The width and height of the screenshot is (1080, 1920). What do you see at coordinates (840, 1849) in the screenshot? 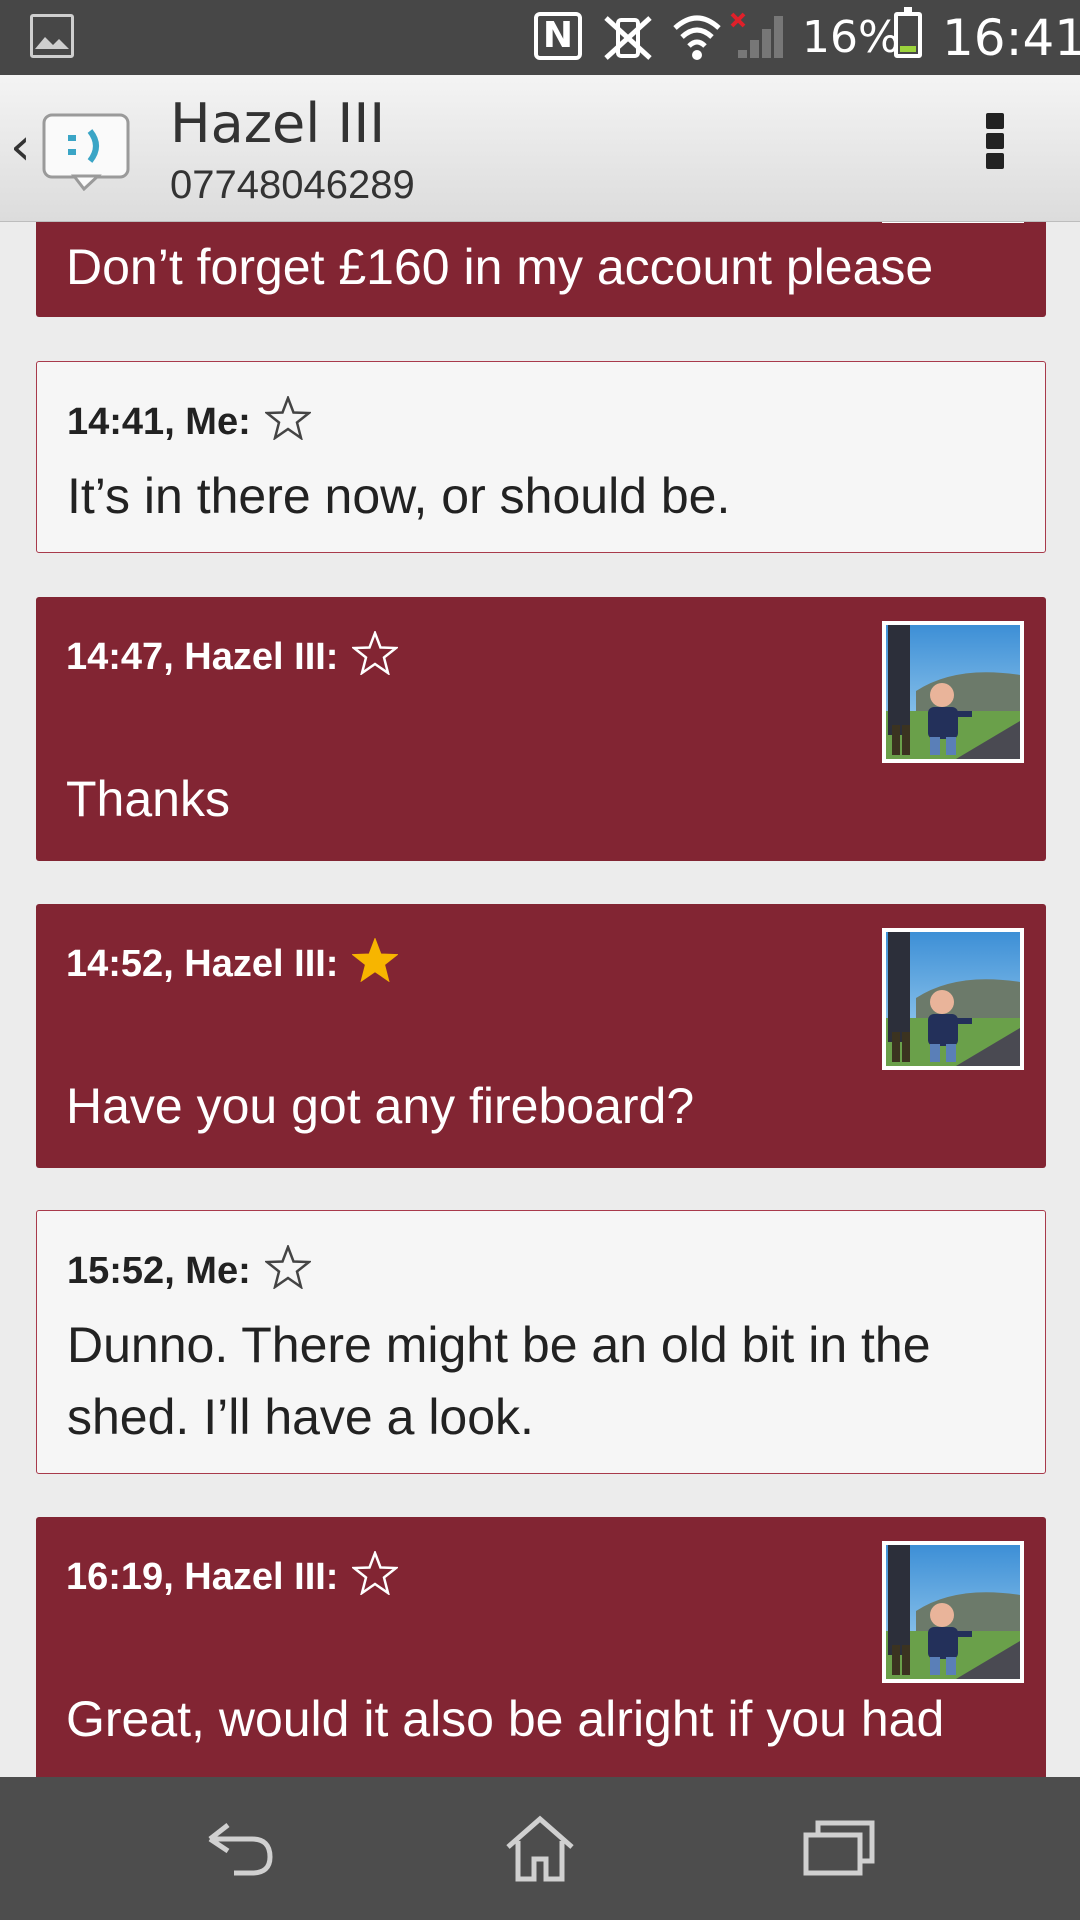
I see `recent-apps-icon` at bounding box center [840, 1849].